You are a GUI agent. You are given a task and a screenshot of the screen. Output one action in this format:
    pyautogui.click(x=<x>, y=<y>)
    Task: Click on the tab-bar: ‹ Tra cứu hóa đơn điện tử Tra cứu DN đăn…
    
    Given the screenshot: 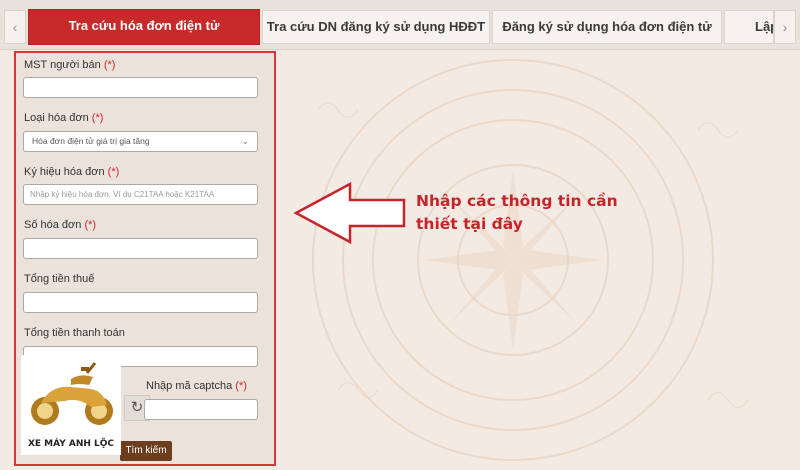 What is the action you would take?
    pyautogui.click(x=400, y=25)
    